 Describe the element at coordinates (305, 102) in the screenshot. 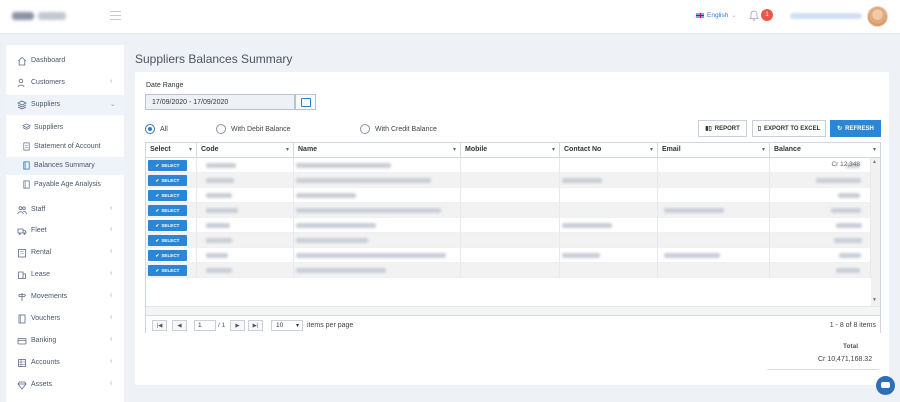

I see `calendar-button` at that location.